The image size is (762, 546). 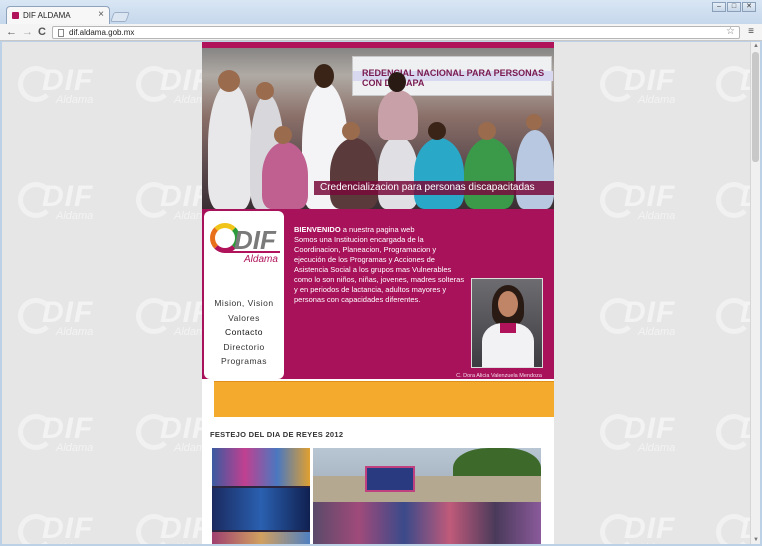 I want to click on logo-underline, so click(x=252, y=252).